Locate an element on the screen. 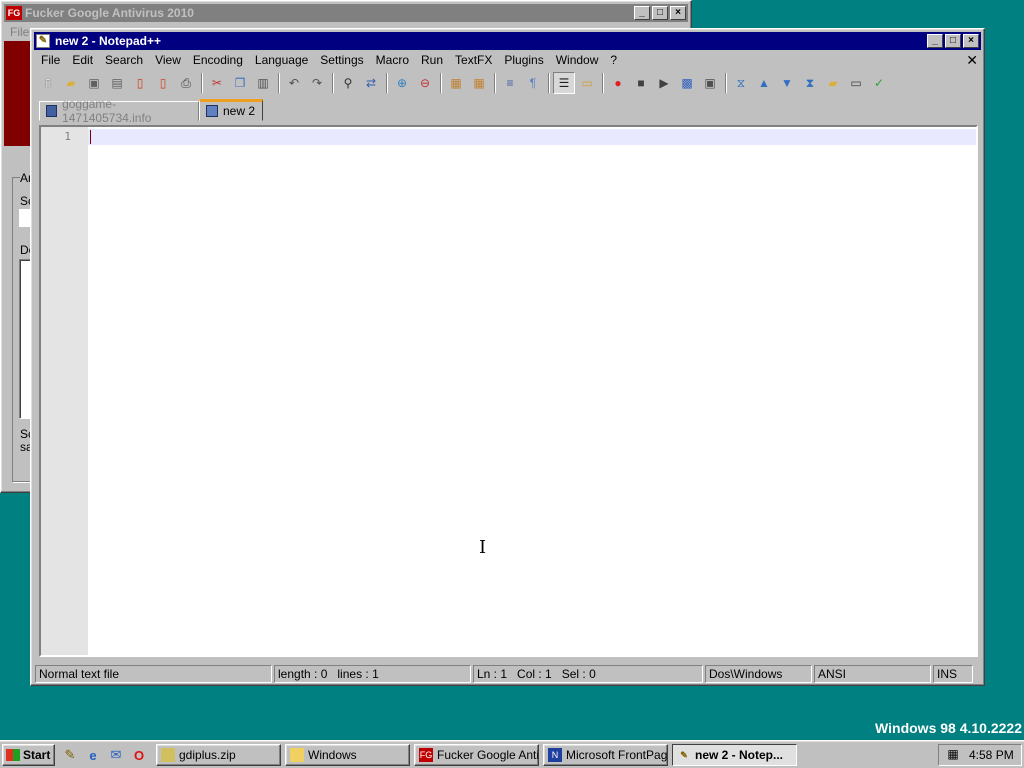 This screenshot has height=768, width=1024. task-frontpage: N Microsoft FrontPage is located at coordinates (605, 755).